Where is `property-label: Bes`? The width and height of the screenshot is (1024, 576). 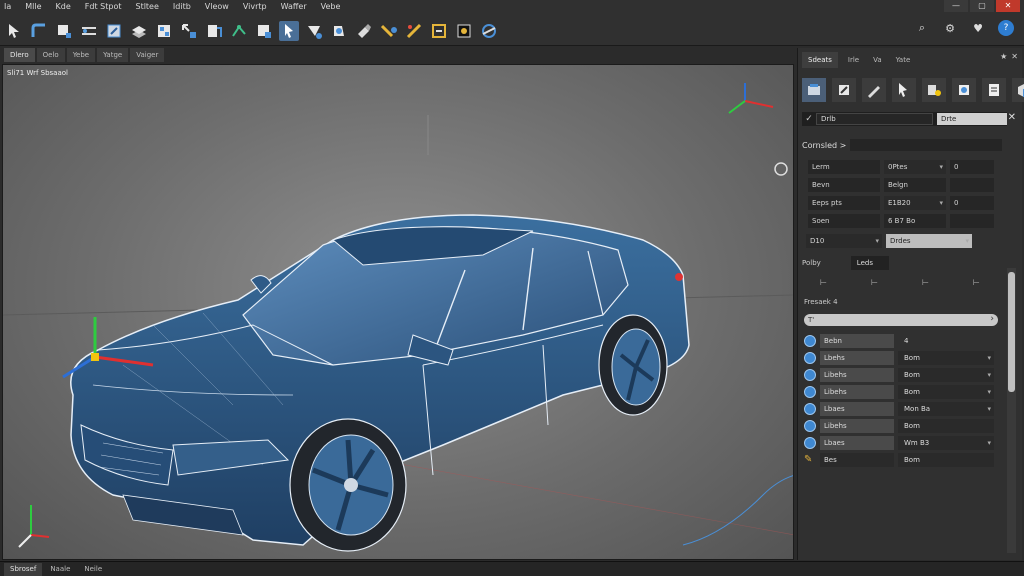
property-label: Bes is located at coordinates (857, 460).